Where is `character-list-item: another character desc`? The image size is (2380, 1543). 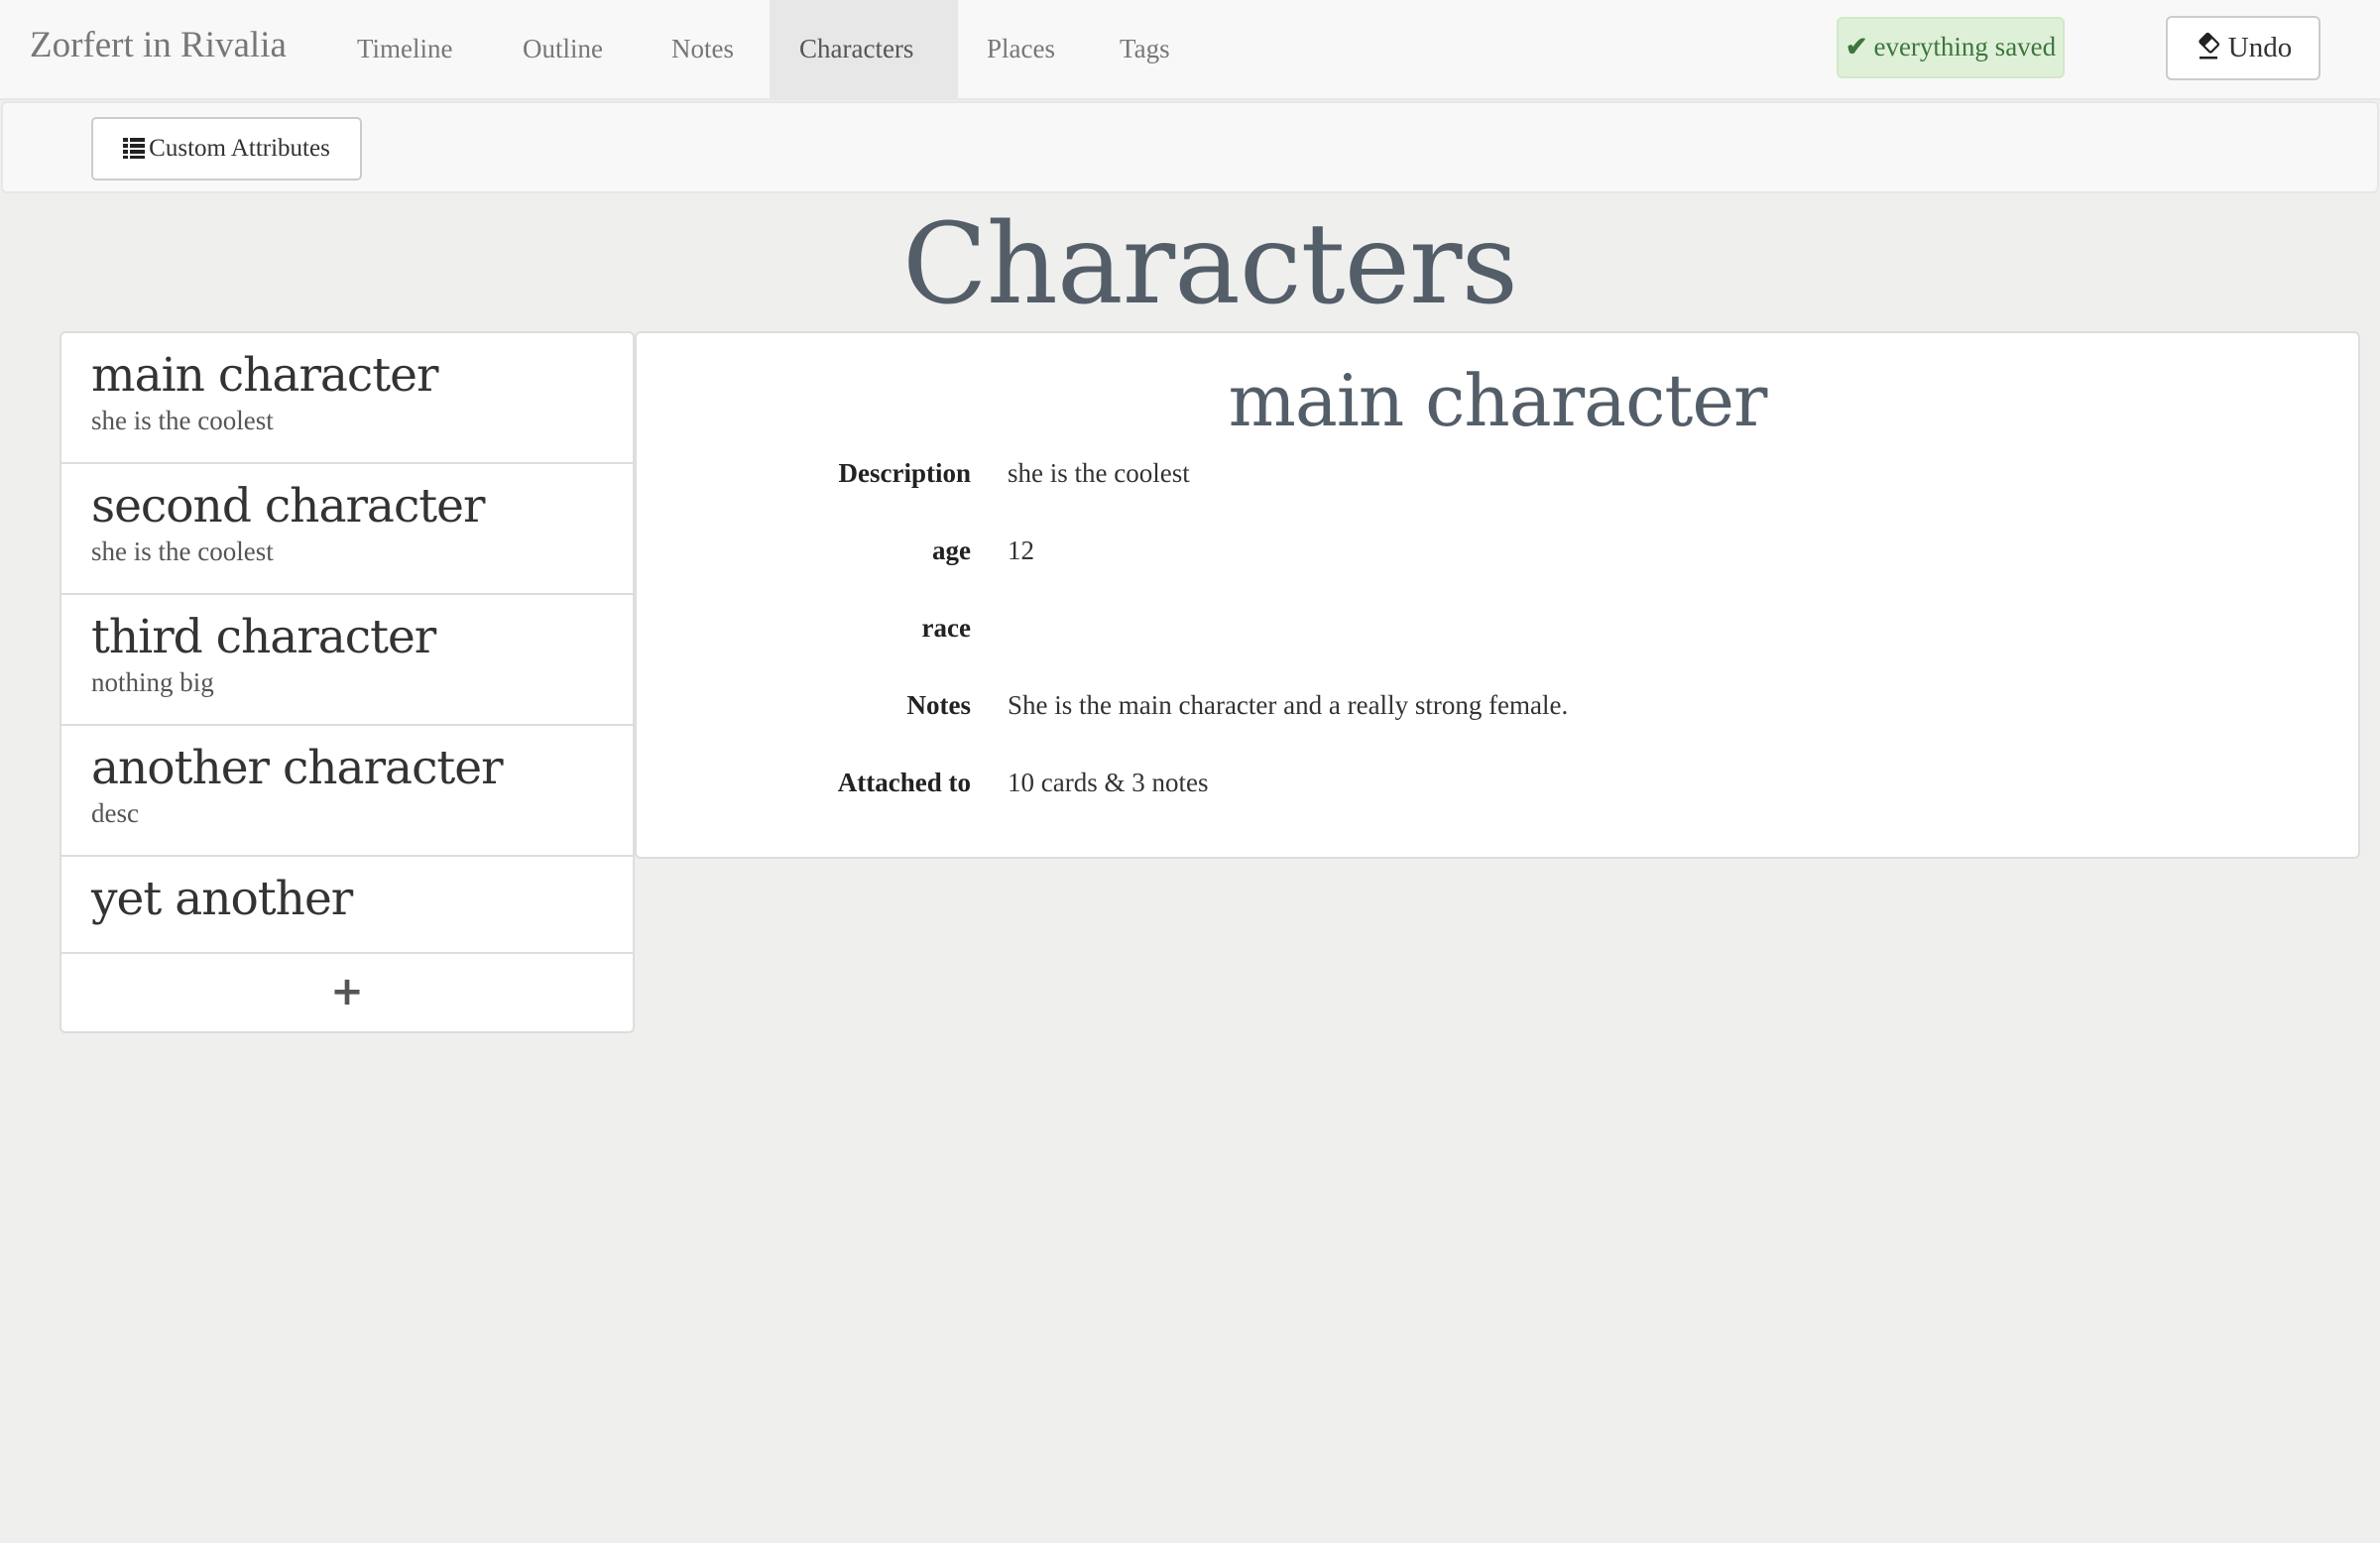
character-list-item: another character desc is located at coordinates (347, 791).